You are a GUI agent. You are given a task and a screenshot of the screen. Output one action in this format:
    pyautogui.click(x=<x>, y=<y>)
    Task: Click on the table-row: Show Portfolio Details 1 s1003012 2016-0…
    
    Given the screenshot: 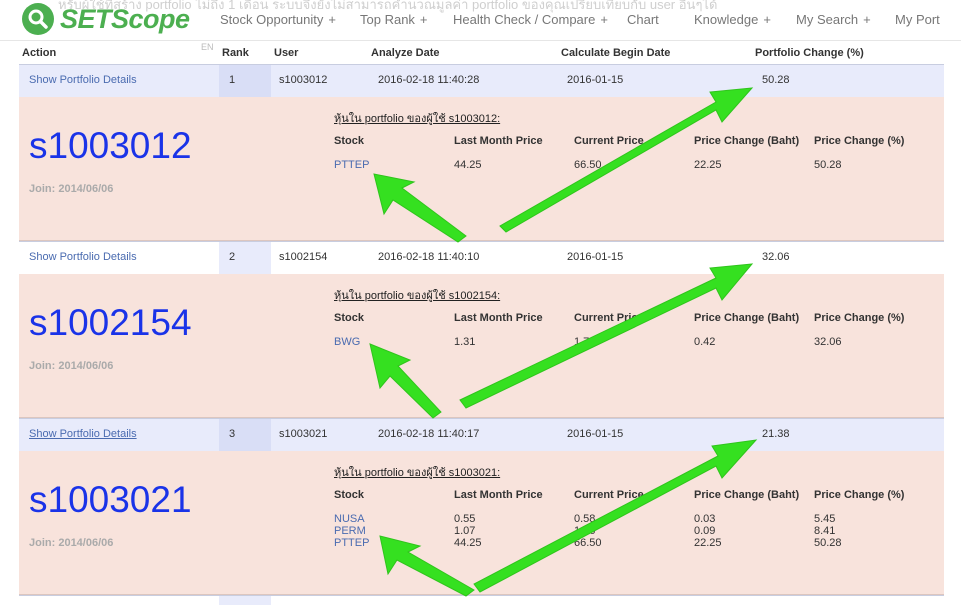 What is the action you would take?
    pyautogui.click(x=481, y=81)
    